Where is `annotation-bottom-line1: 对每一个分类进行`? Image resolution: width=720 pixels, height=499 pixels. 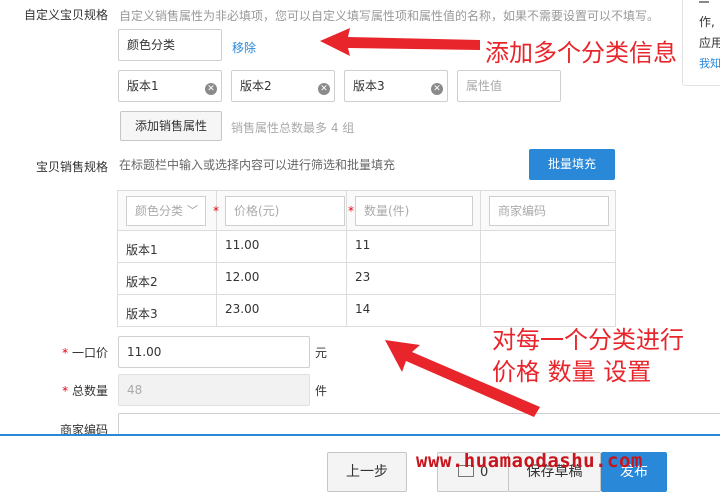 annotation-bottom-line1: 对每一个分类进行 is located at coordinates (588, 340).